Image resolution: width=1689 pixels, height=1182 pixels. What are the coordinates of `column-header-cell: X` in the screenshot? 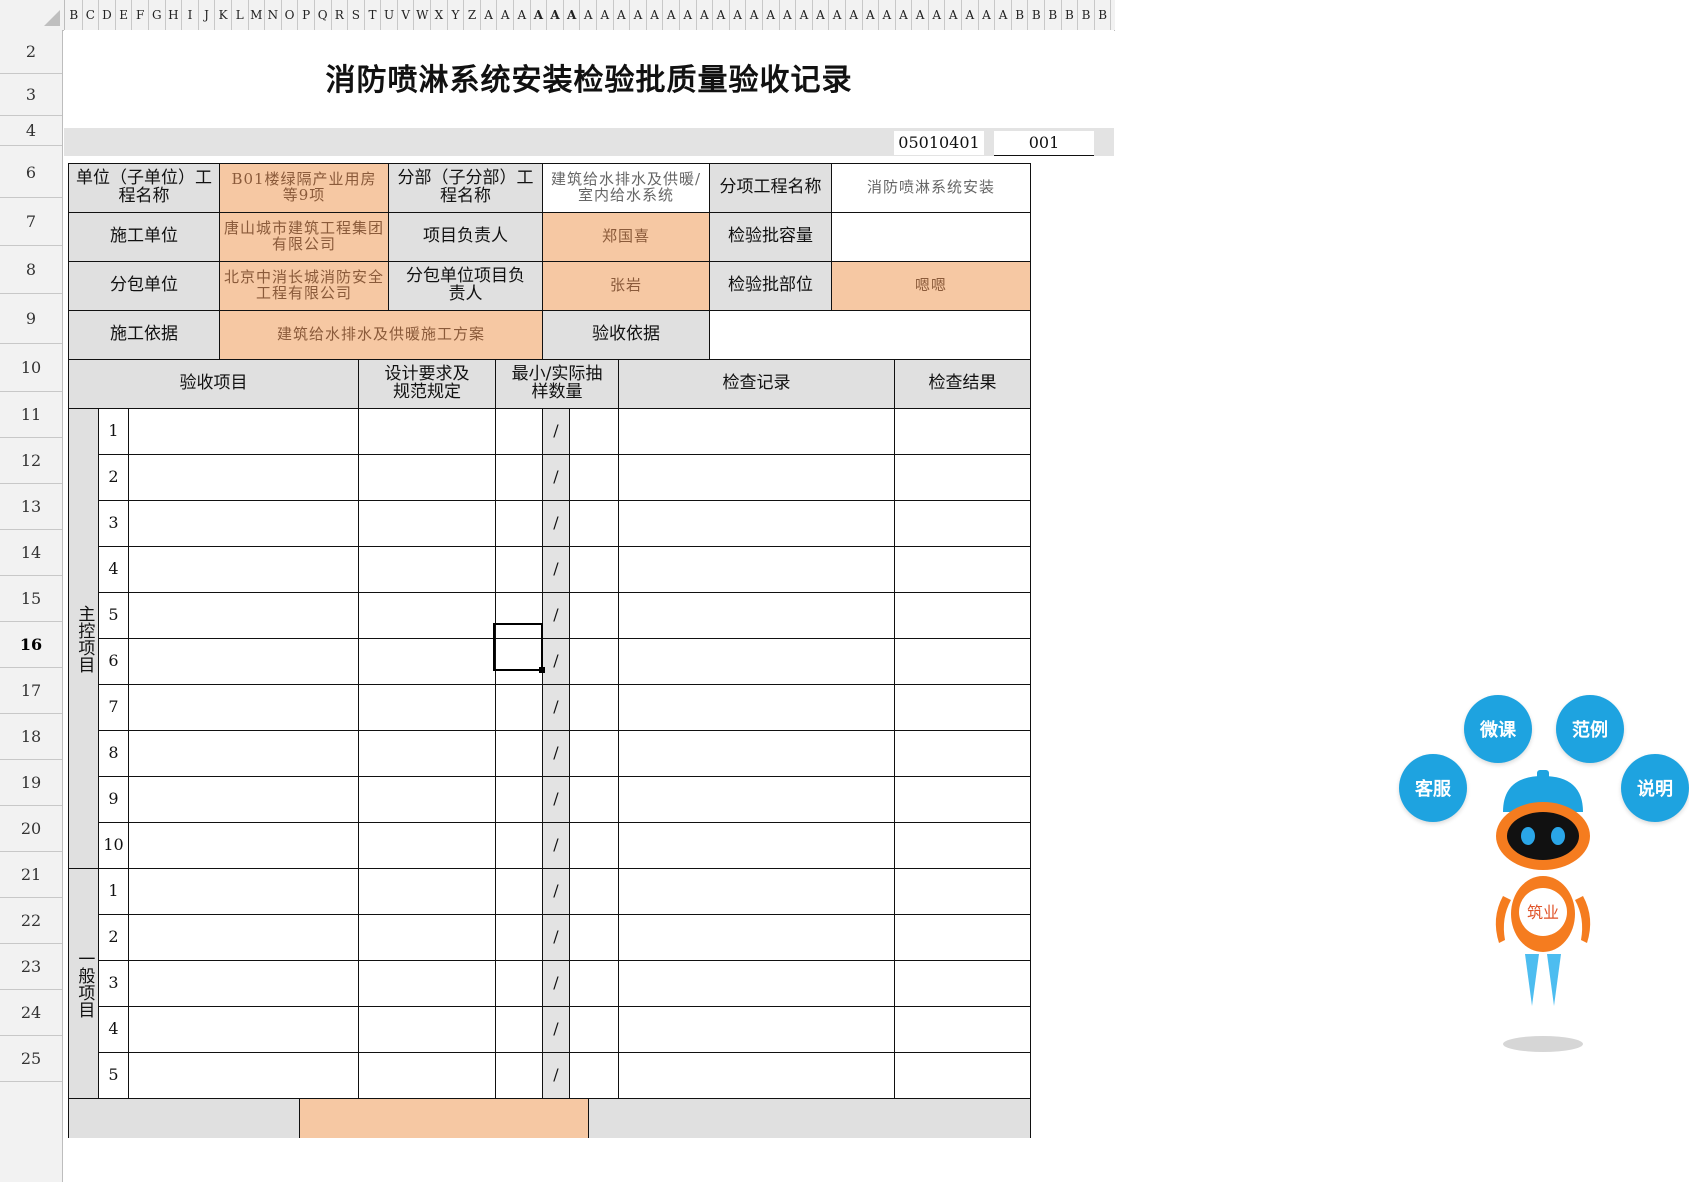 It's located at (439, 15).